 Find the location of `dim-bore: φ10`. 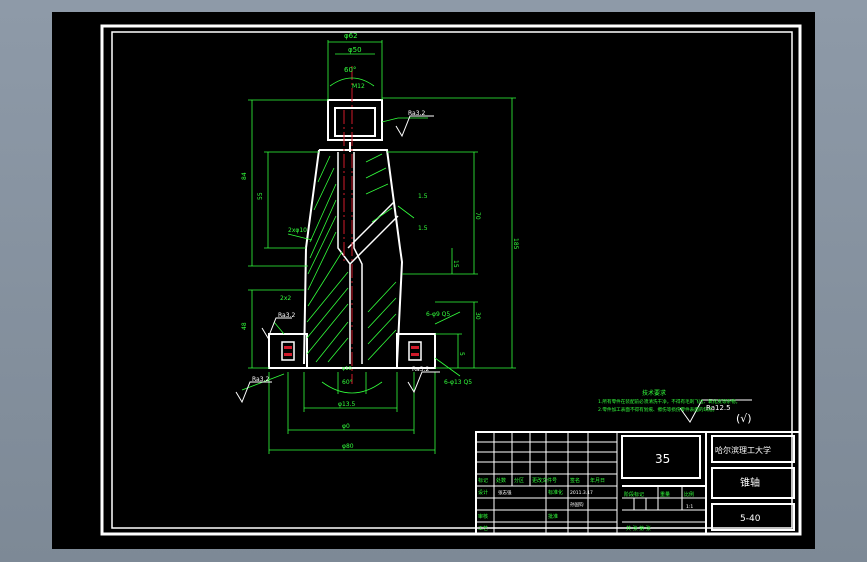

dim-bore: φ10 is located at coordinates (347, 369).